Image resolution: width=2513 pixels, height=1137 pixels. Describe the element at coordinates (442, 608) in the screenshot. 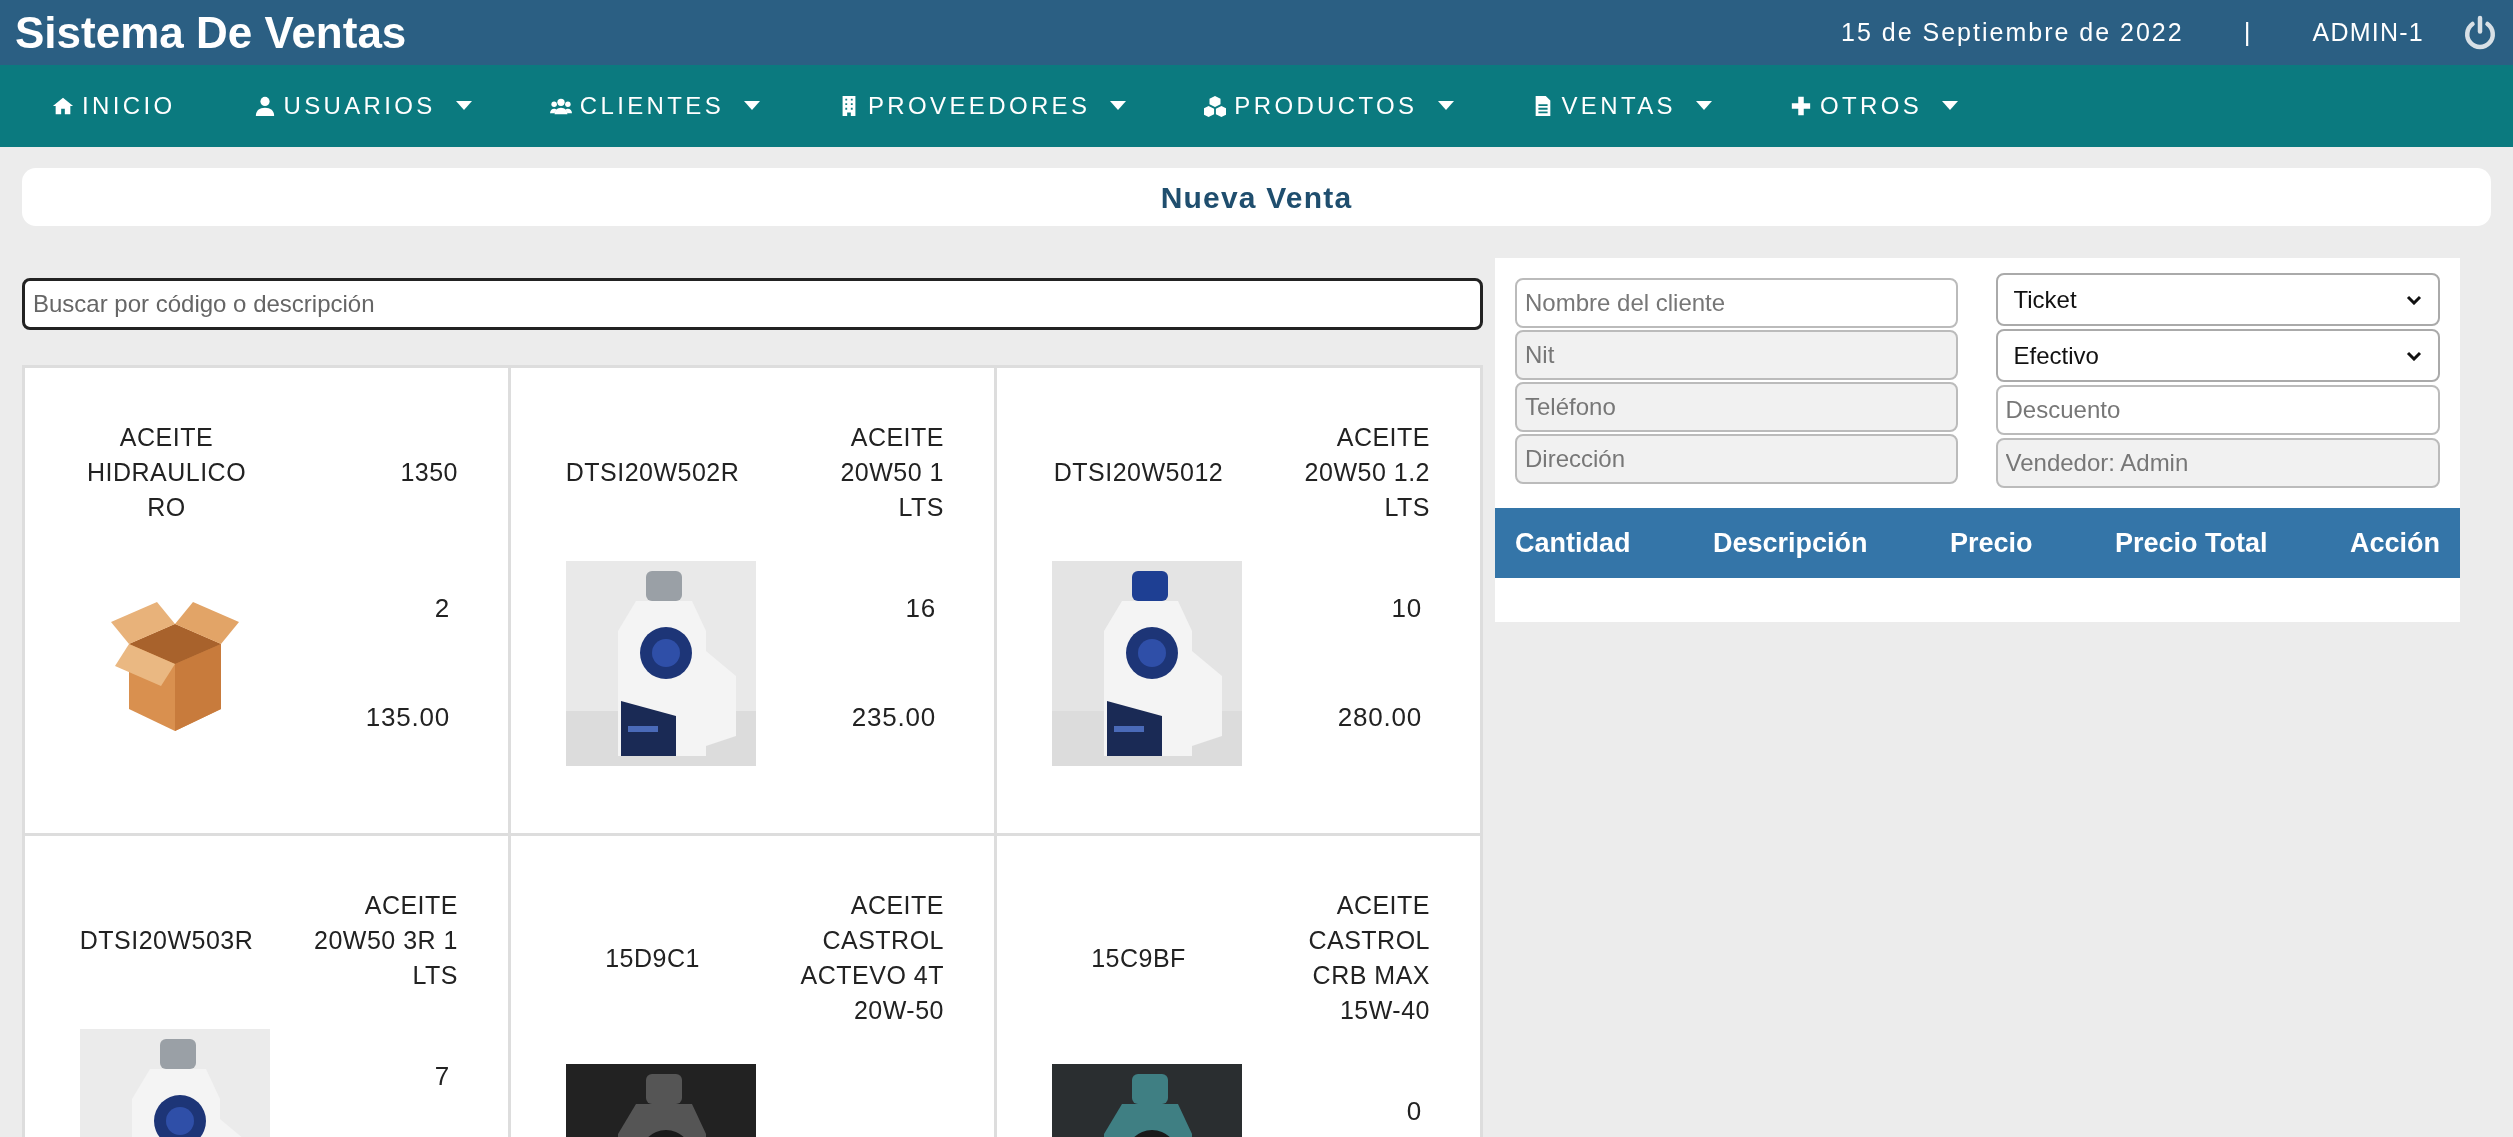

I see `stock-text: 2` at that location.